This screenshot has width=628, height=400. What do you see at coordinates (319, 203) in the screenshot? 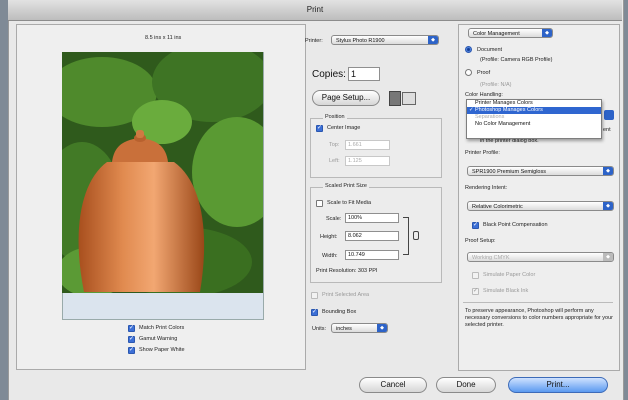
I see `scale-to-fit-checkbox` at bounding box center [319, 203].